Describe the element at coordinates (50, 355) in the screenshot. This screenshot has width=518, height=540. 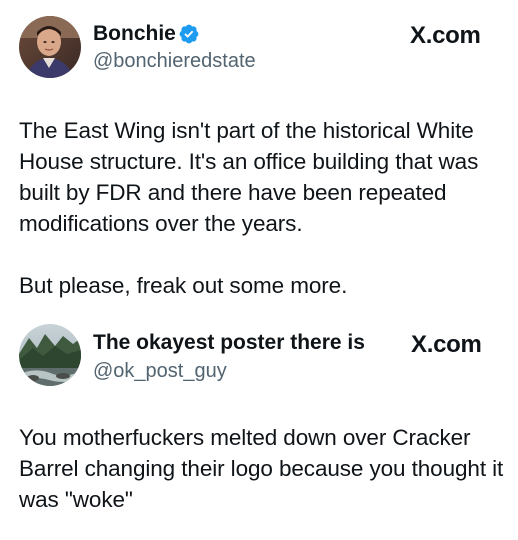
I see `landscape-avatar-icon` at that location.